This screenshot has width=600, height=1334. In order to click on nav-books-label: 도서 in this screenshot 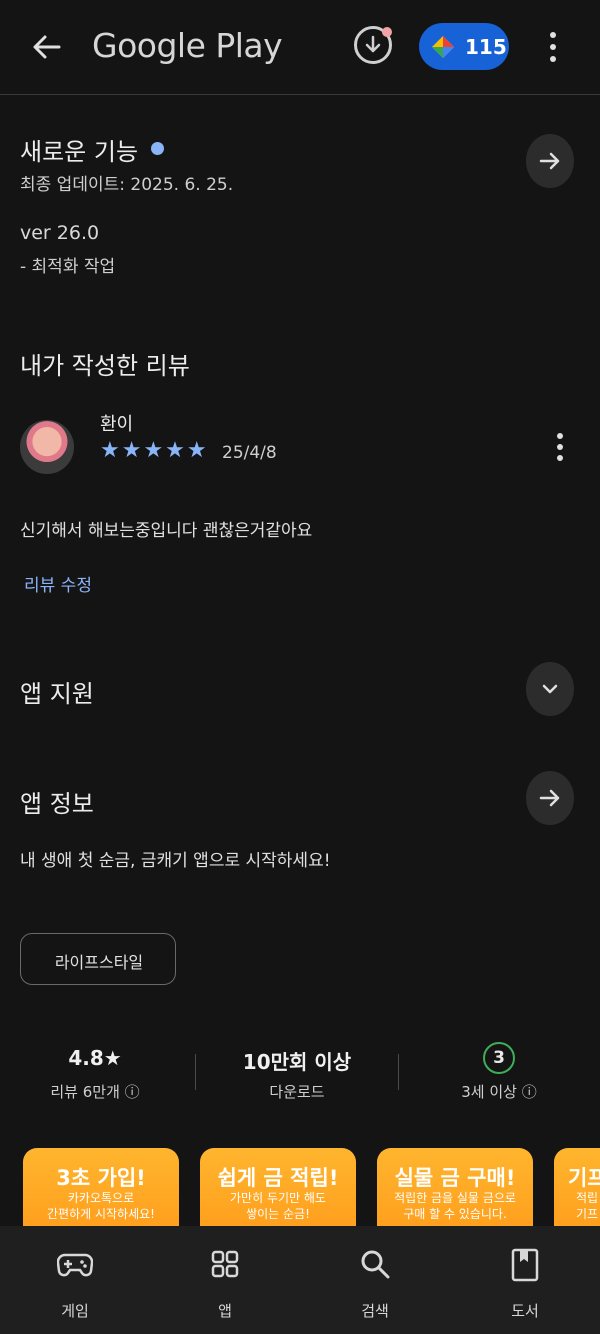, I will do `click(525, 1310)`.